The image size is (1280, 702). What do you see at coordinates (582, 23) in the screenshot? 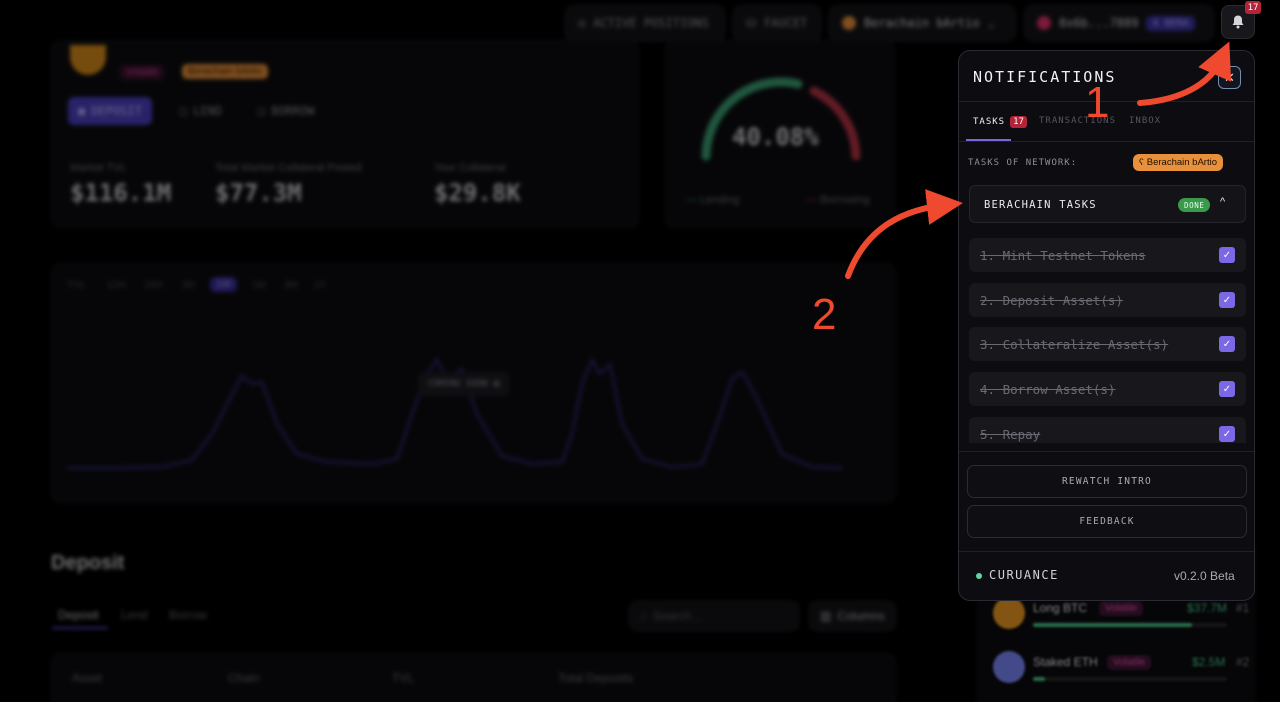
I see `clock-icon: ◷` at bounding box center [582, 23].